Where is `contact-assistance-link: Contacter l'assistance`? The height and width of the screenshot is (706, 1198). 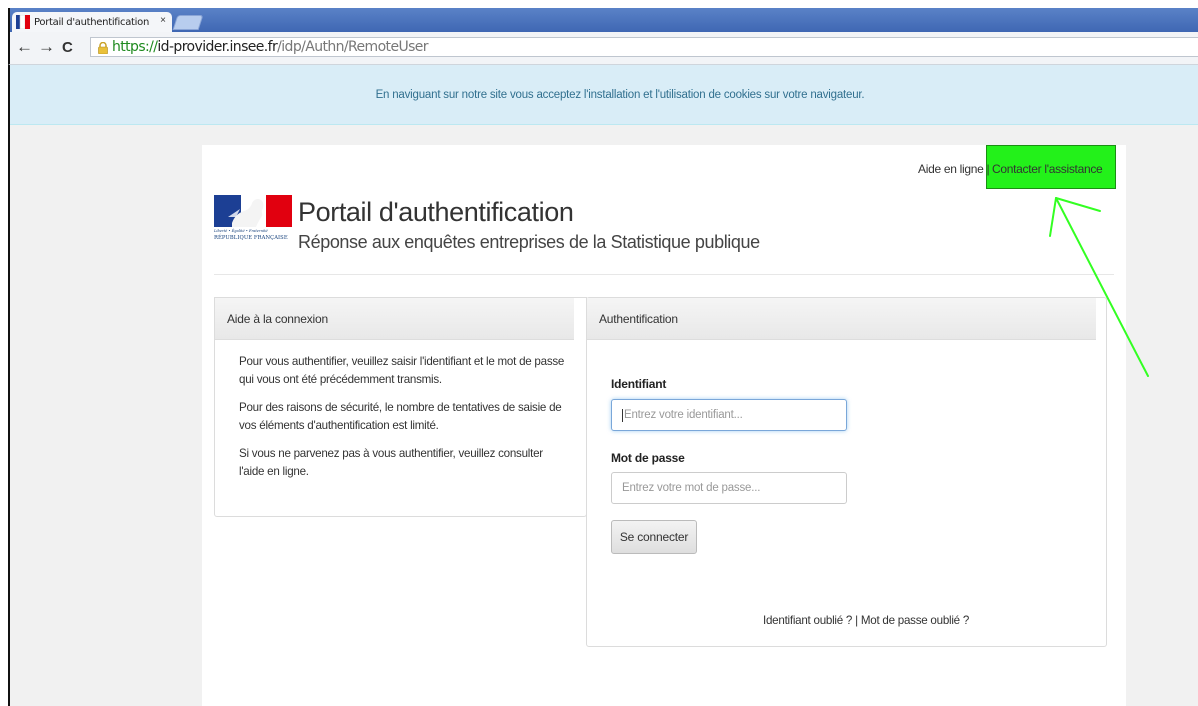 contact-assistance-link: Contacter l'assistance is located at coordinates (1047, 169).